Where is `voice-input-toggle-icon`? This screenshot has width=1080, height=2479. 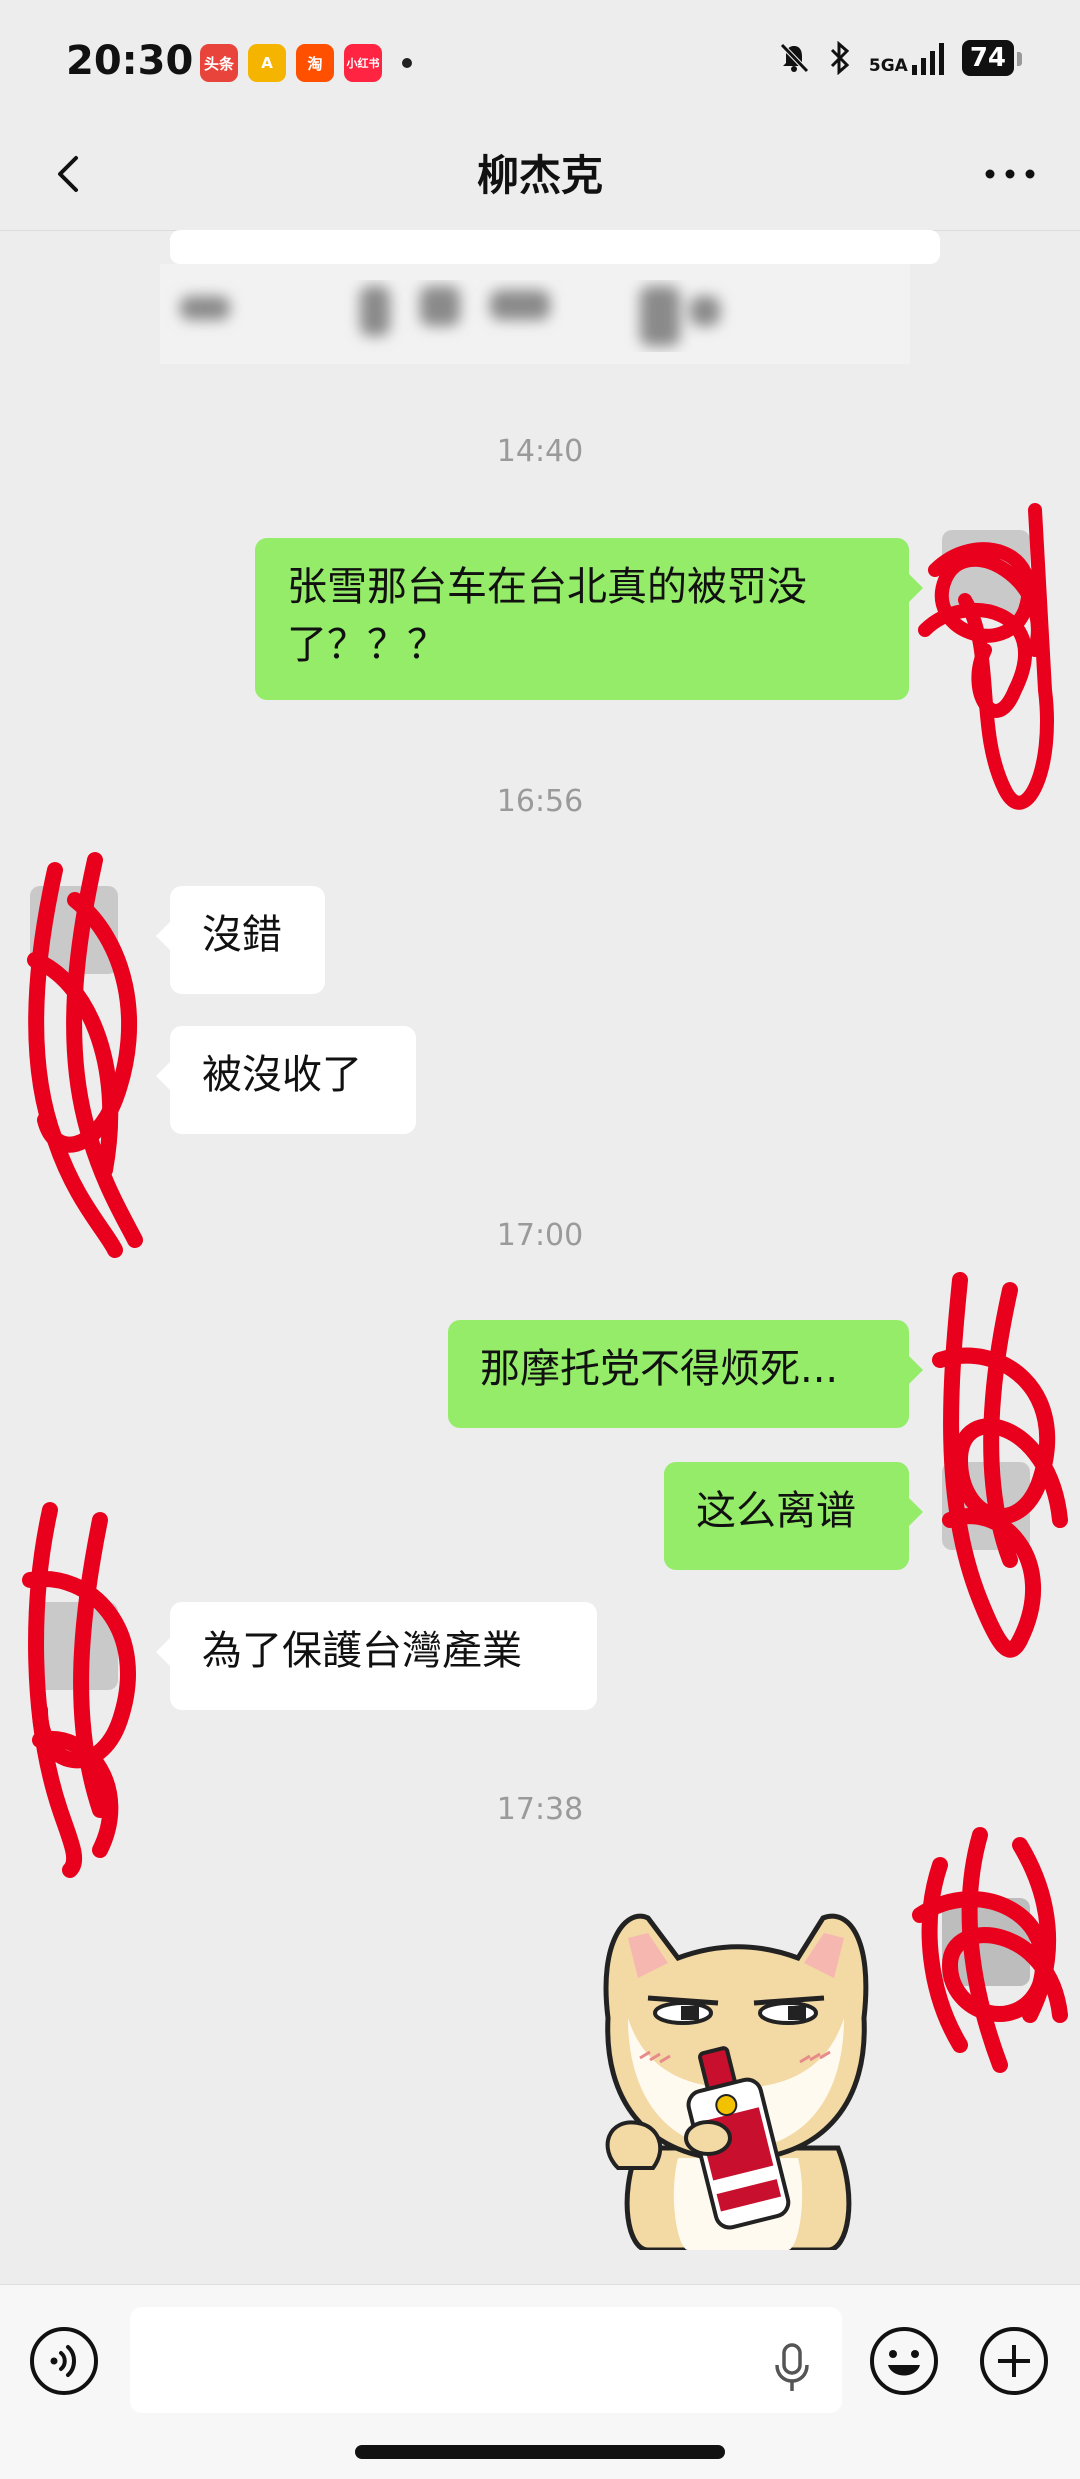
voice-input-toggle-icon is located at coordinates (64, 2361).